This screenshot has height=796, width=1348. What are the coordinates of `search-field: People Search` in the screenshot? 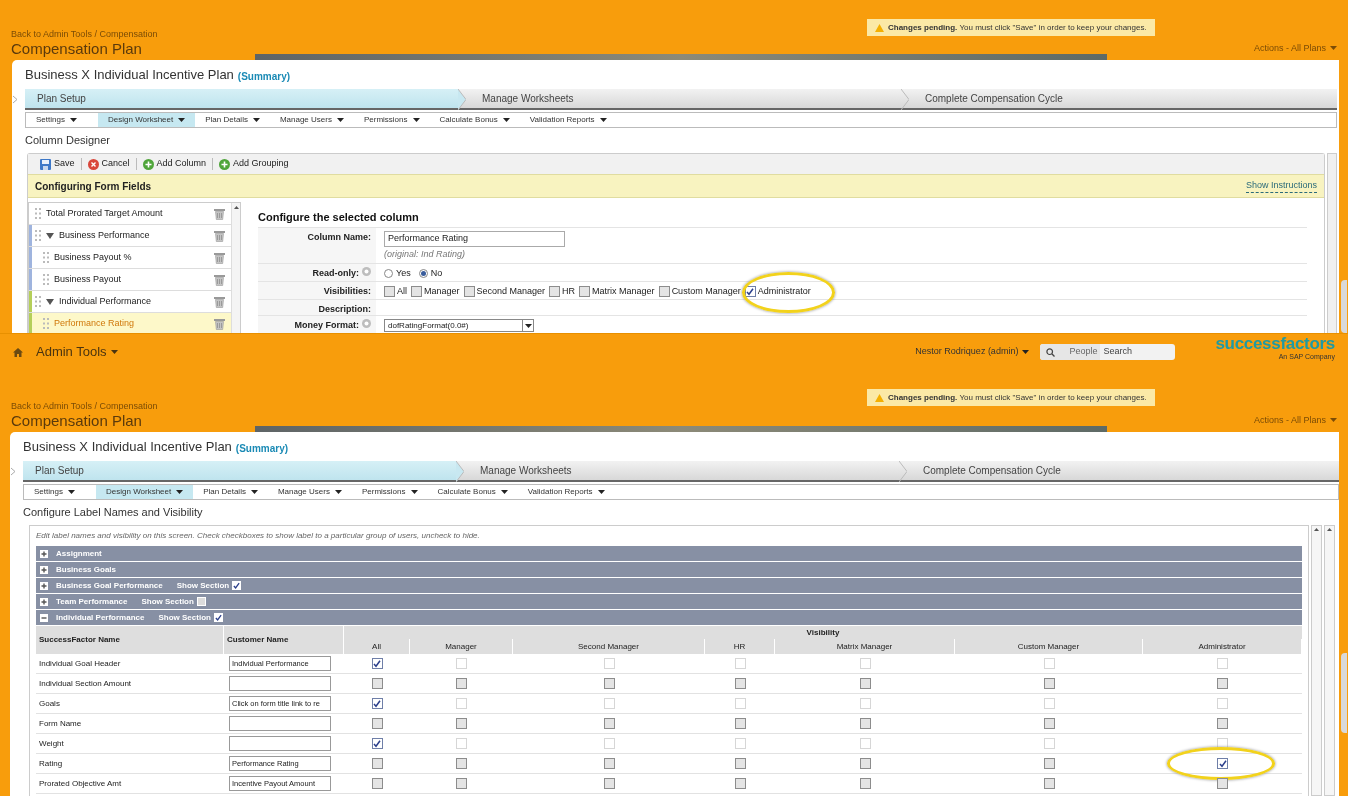 It's located at (1108, 352).